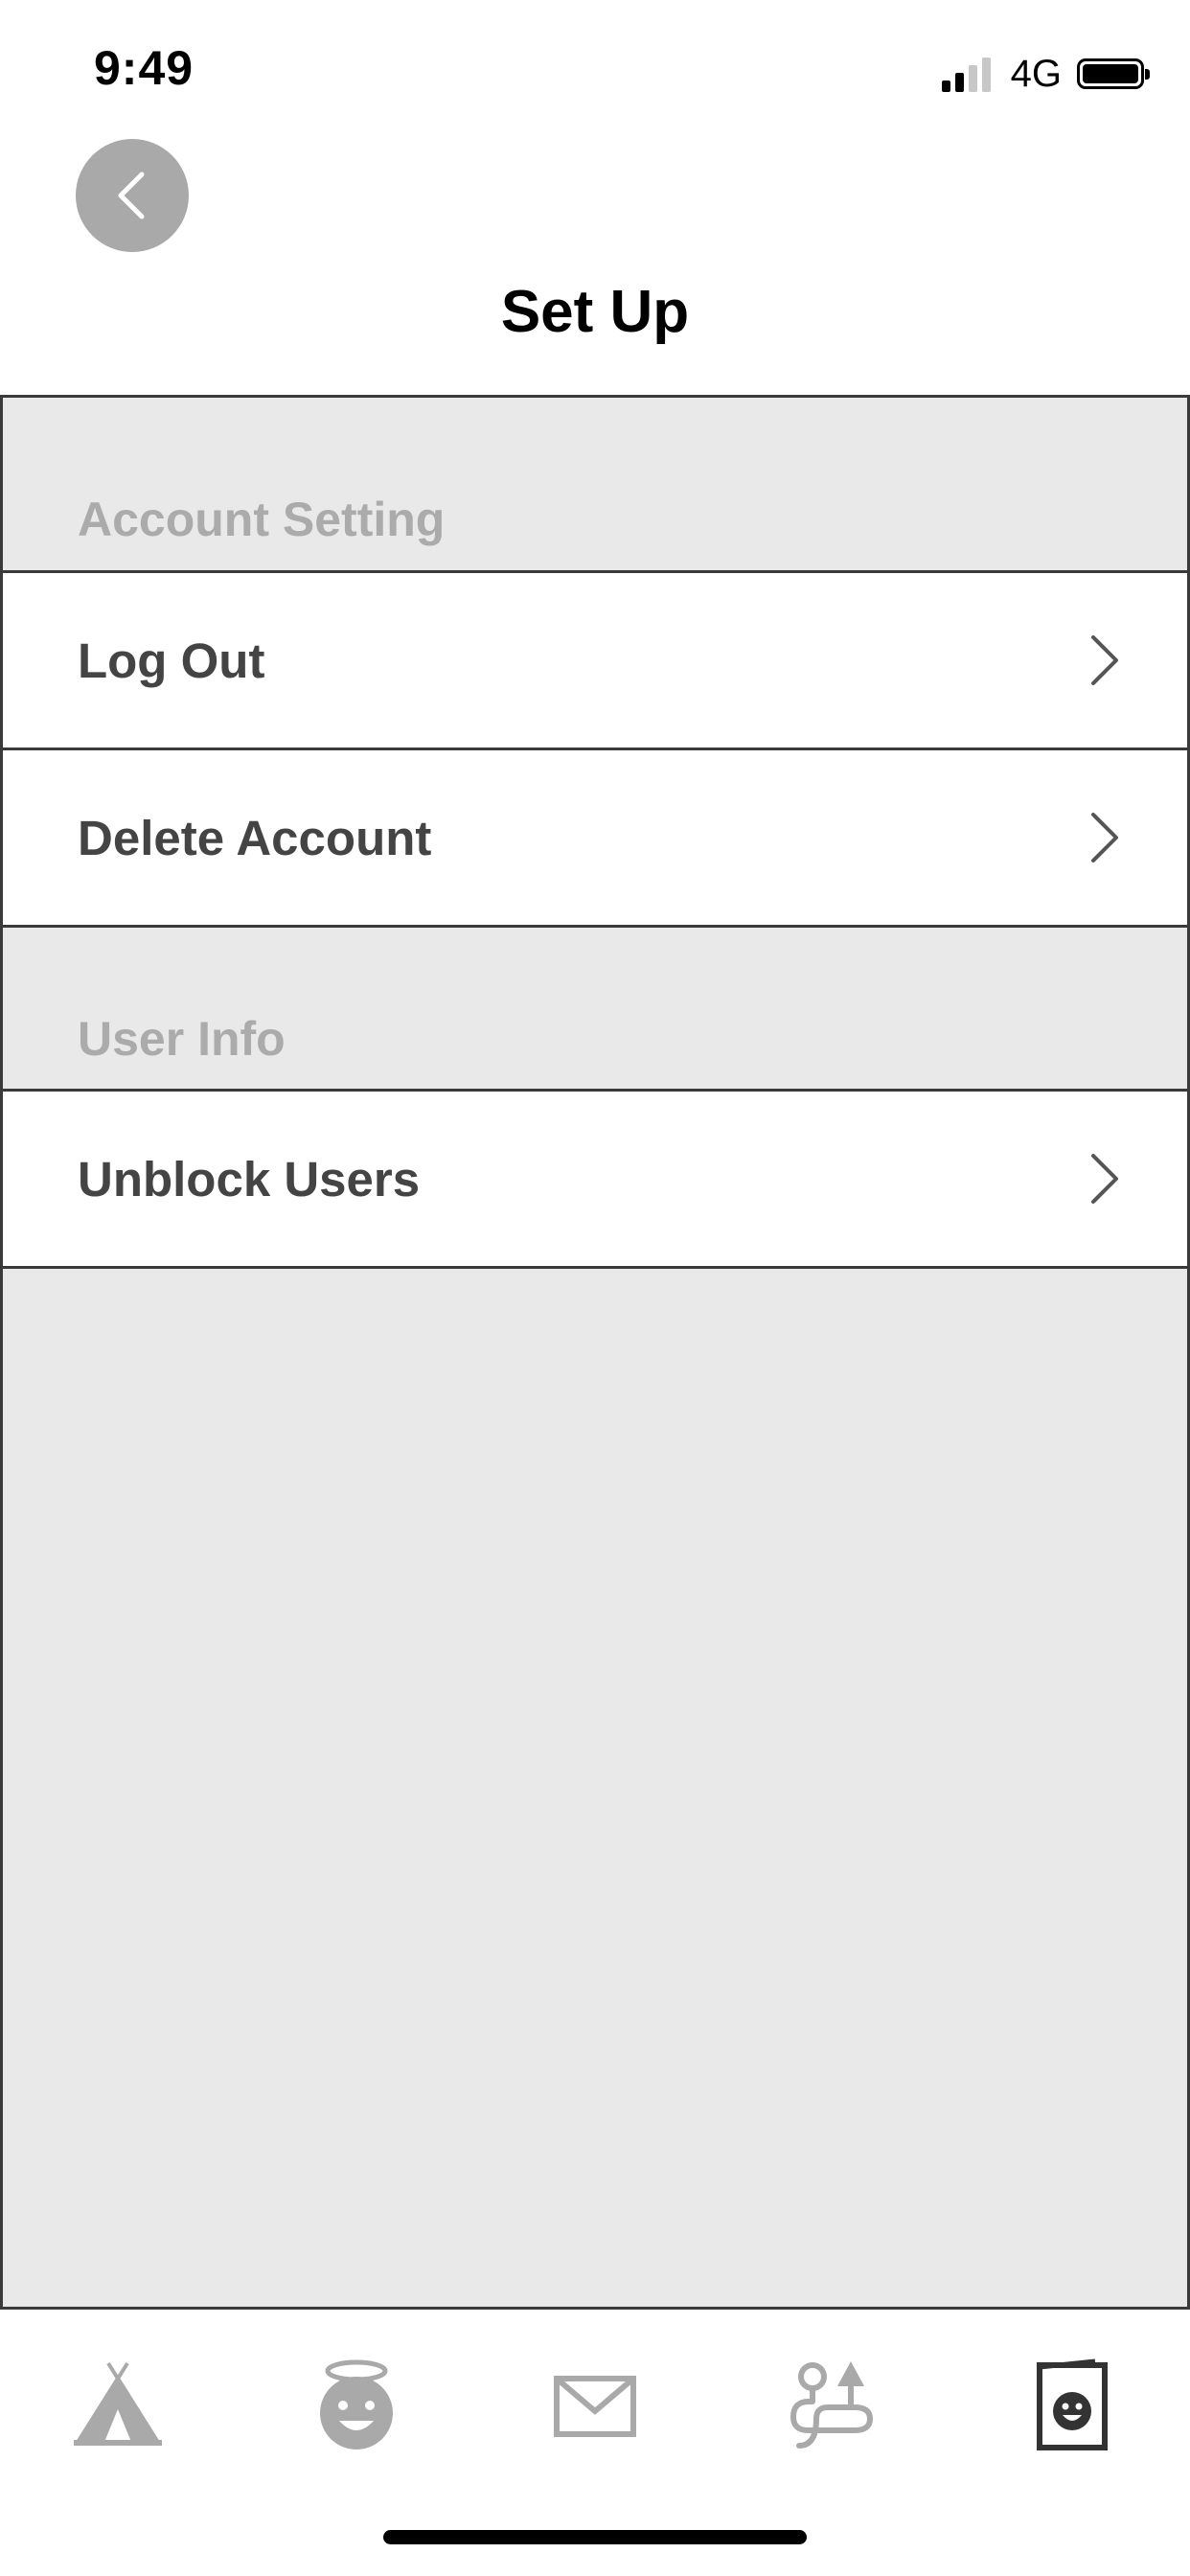 The width and height of the screenshot is (1190, 2576). What do you see at coordinates (968, 74) in the screenshot?
I see `signal-strength-icon` at bounding box center [968, 74].